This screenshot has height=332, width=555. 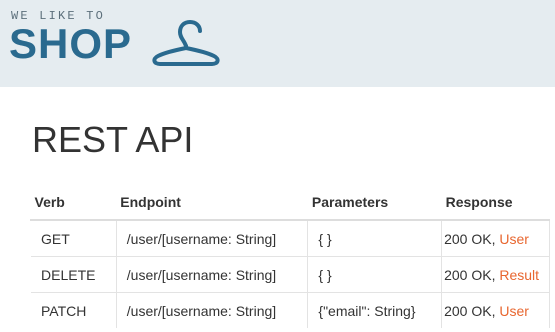 I want to click on page-title: REST API, so click(x=113, y=139).